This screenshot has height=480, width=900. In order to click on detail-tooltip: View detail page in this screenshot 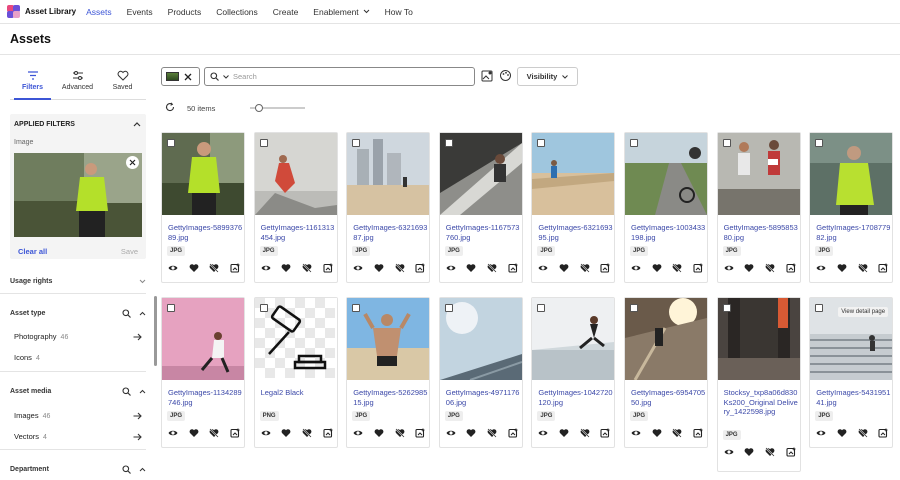, I will do `click(863, 312)`.